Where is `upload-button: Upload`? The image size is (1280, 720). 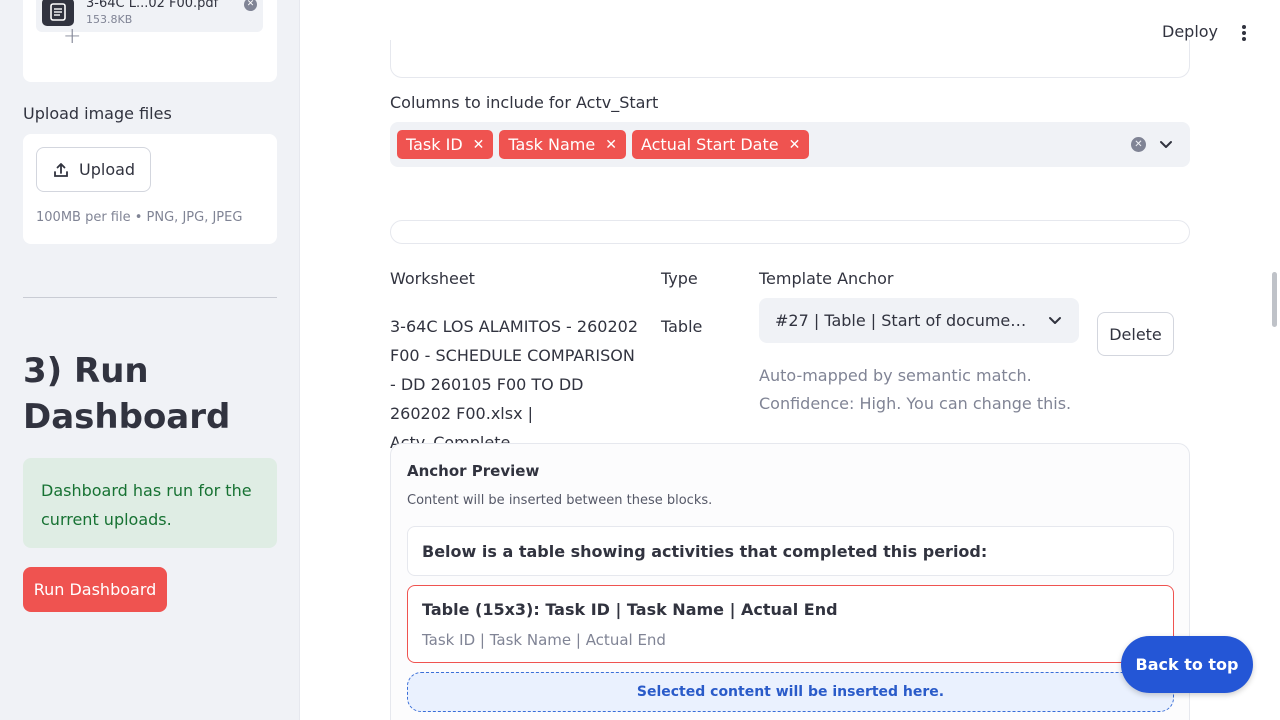 upload-button: Upload is located at coordinates (93, 169).